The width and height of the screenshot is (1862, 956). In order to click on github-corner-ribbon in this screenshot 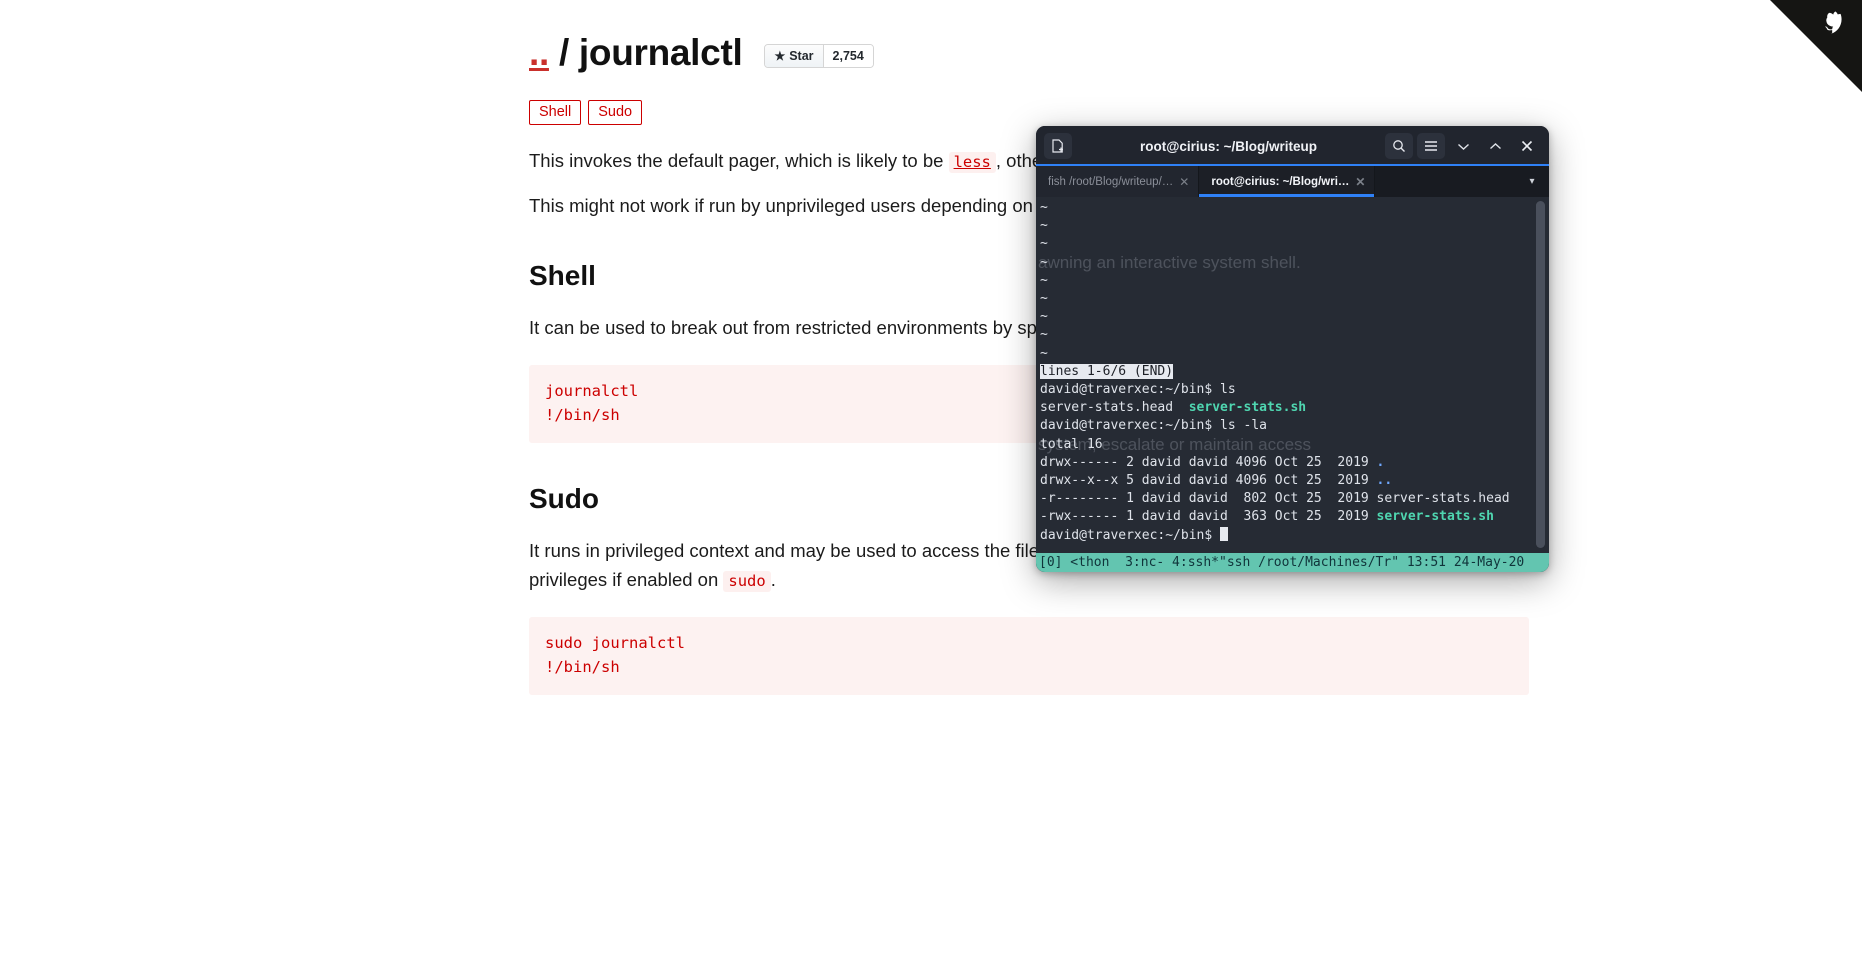, I will do `click(1816, 46)`.